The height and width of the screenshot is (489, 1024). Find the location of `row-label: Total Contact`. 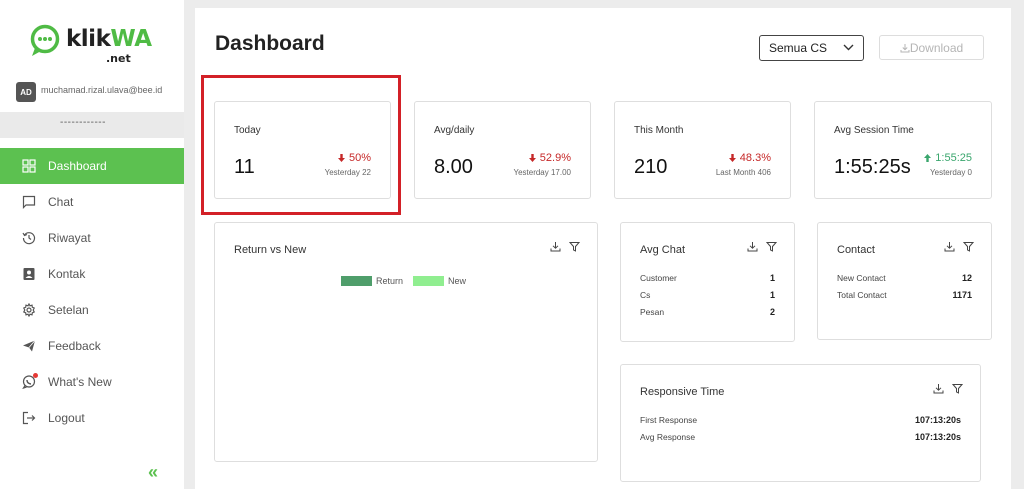

row-label: Total Contact is located at coordinates (862, 295).